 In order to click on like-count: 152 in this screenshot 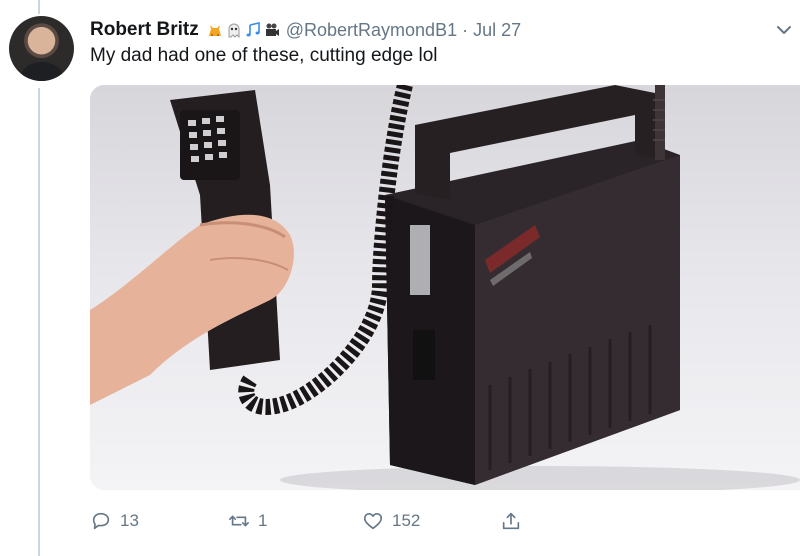, I will do `click(406, 520)`.